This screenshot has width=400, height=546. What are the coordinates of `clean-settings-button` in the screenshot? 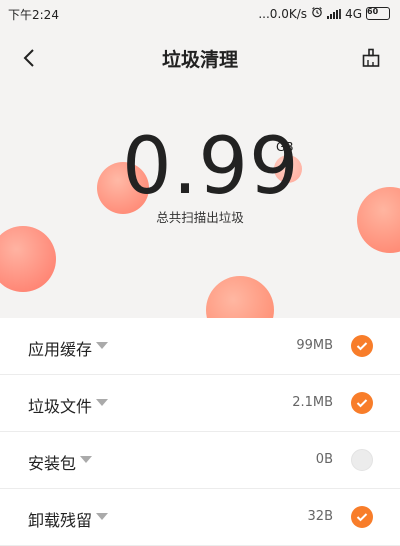 It's located at (371, 58).